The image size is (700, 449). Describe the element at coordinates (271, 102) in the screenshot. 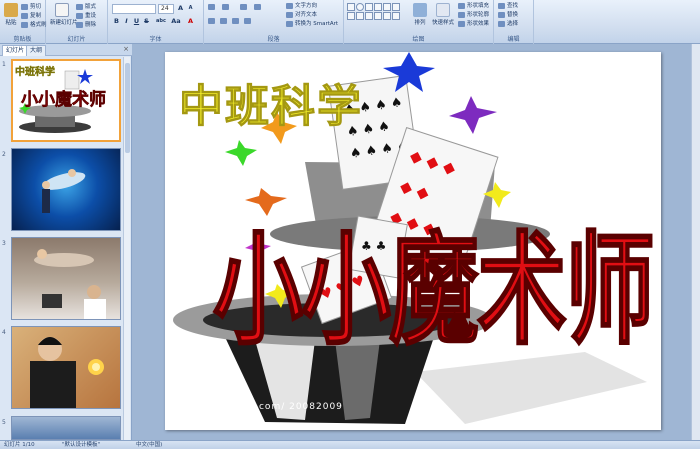

I see `slide-title: 中班科学` at that location.